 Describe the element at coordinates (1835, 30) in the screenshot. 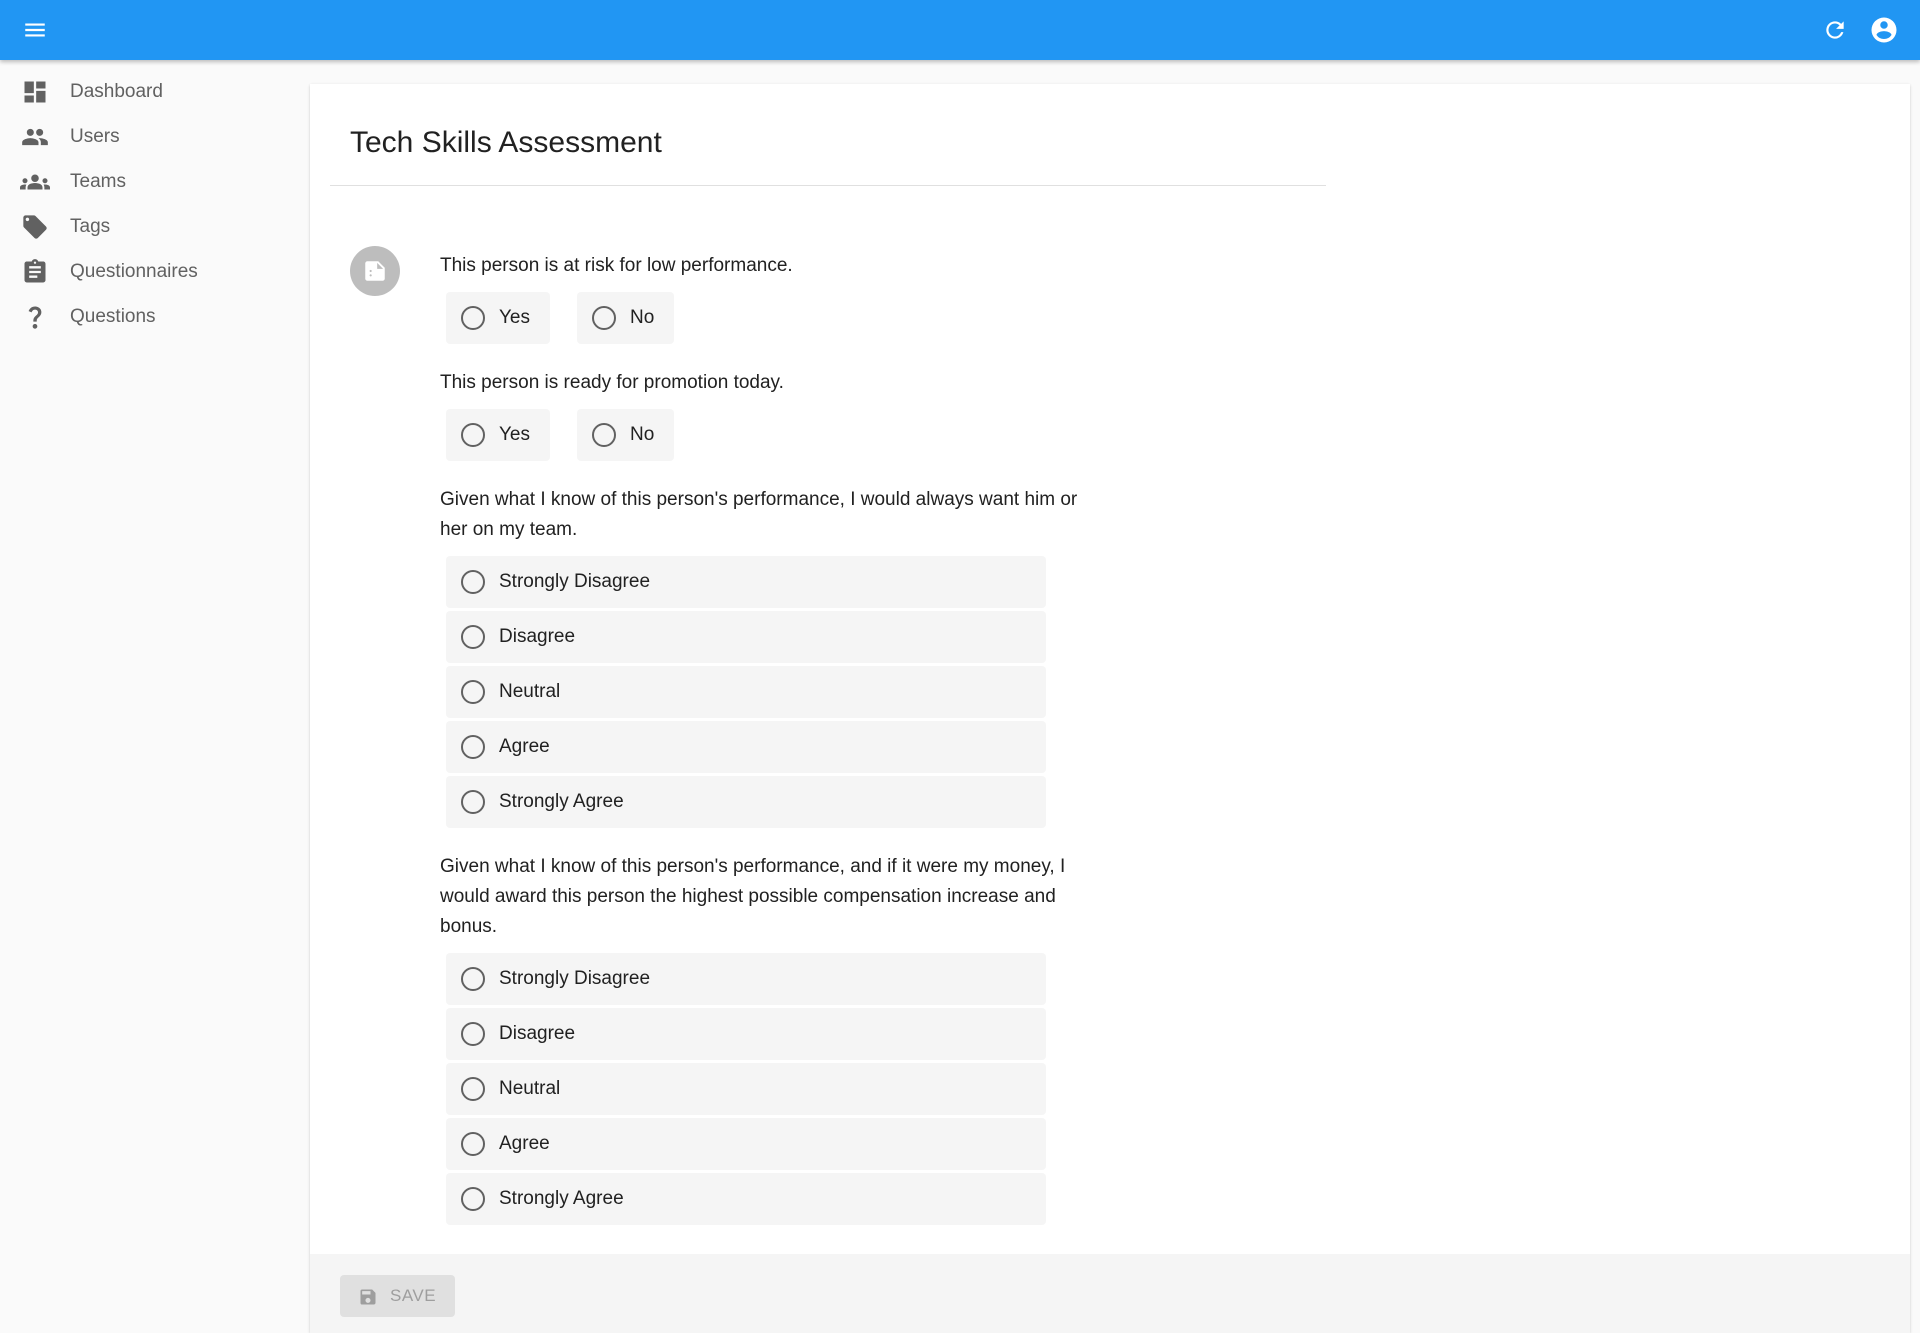

I see `refresh-icon` at that location.